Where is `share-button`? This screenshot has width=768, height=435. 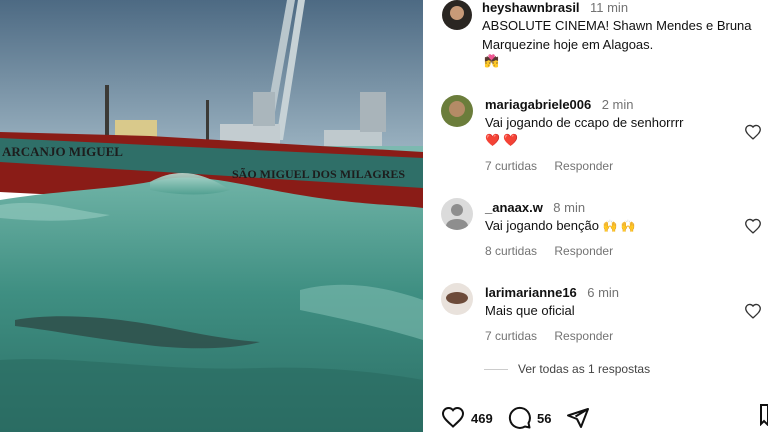
share-button is located at coordinates (578, 420).